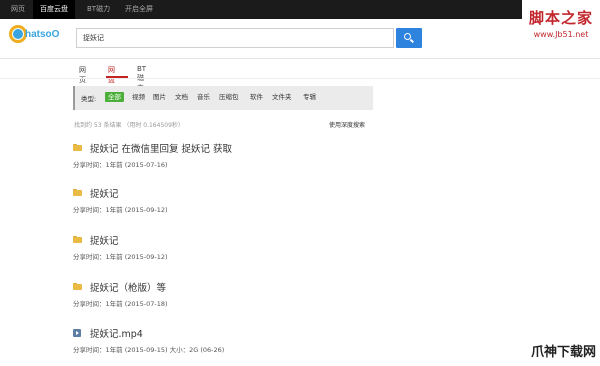 Image resolution: width=600 pixels, height=366 pixels. I want to click on result-meta: 分享时间：1年前 (2015-07-16), so click(120, 165).